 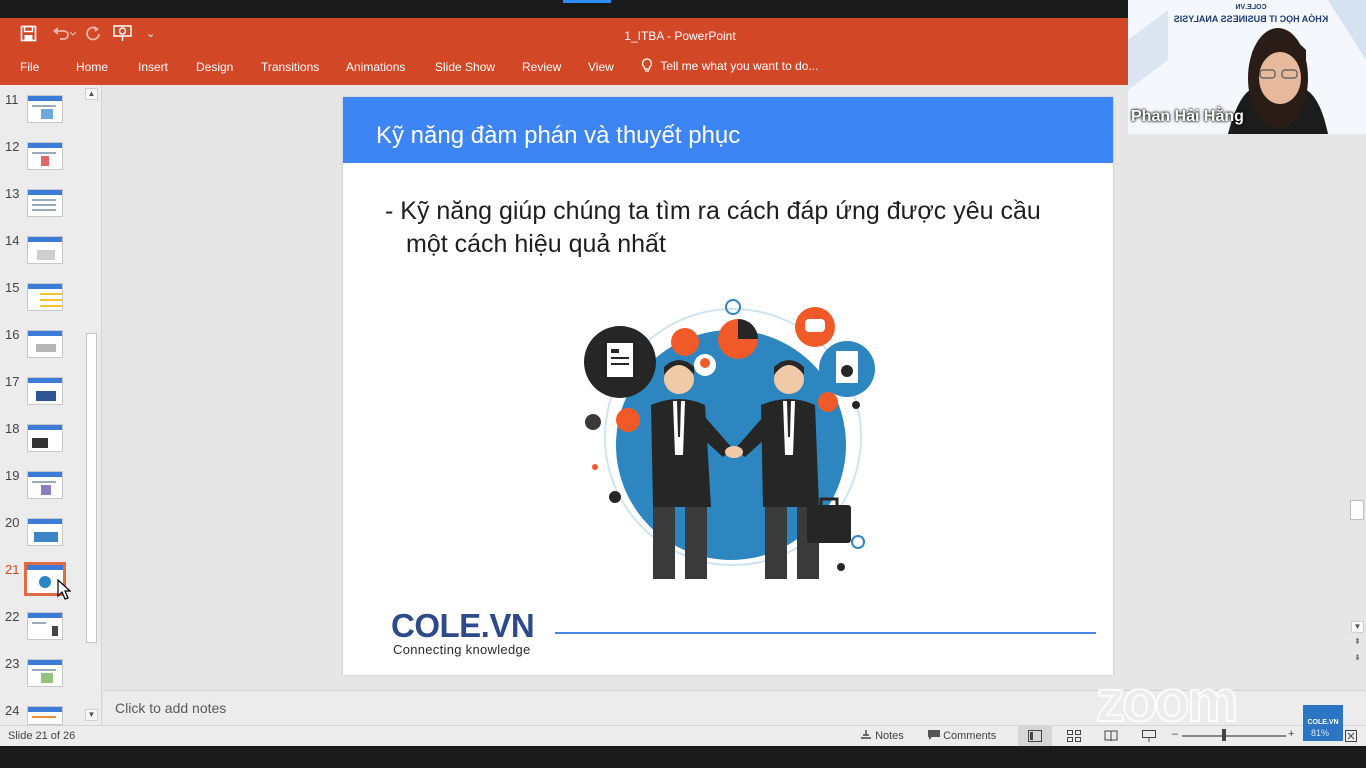 I want to click on cole-tagline: Connecting knowledge, so click(x=462, y=649).